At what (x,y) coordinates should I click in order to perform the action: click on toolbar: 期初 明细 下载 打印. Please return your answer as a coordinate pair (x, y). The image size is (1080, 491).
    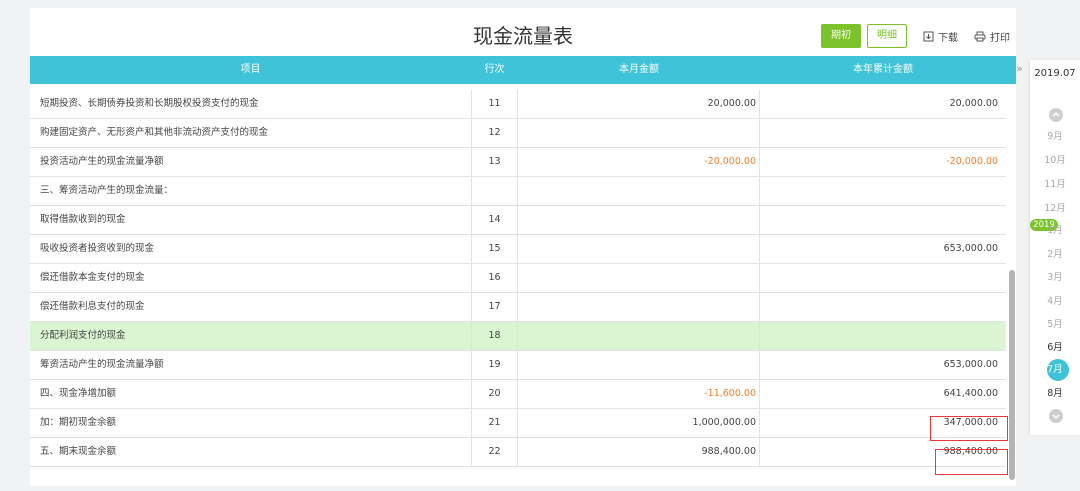
    Looking at the image, I should click on (912, 36).